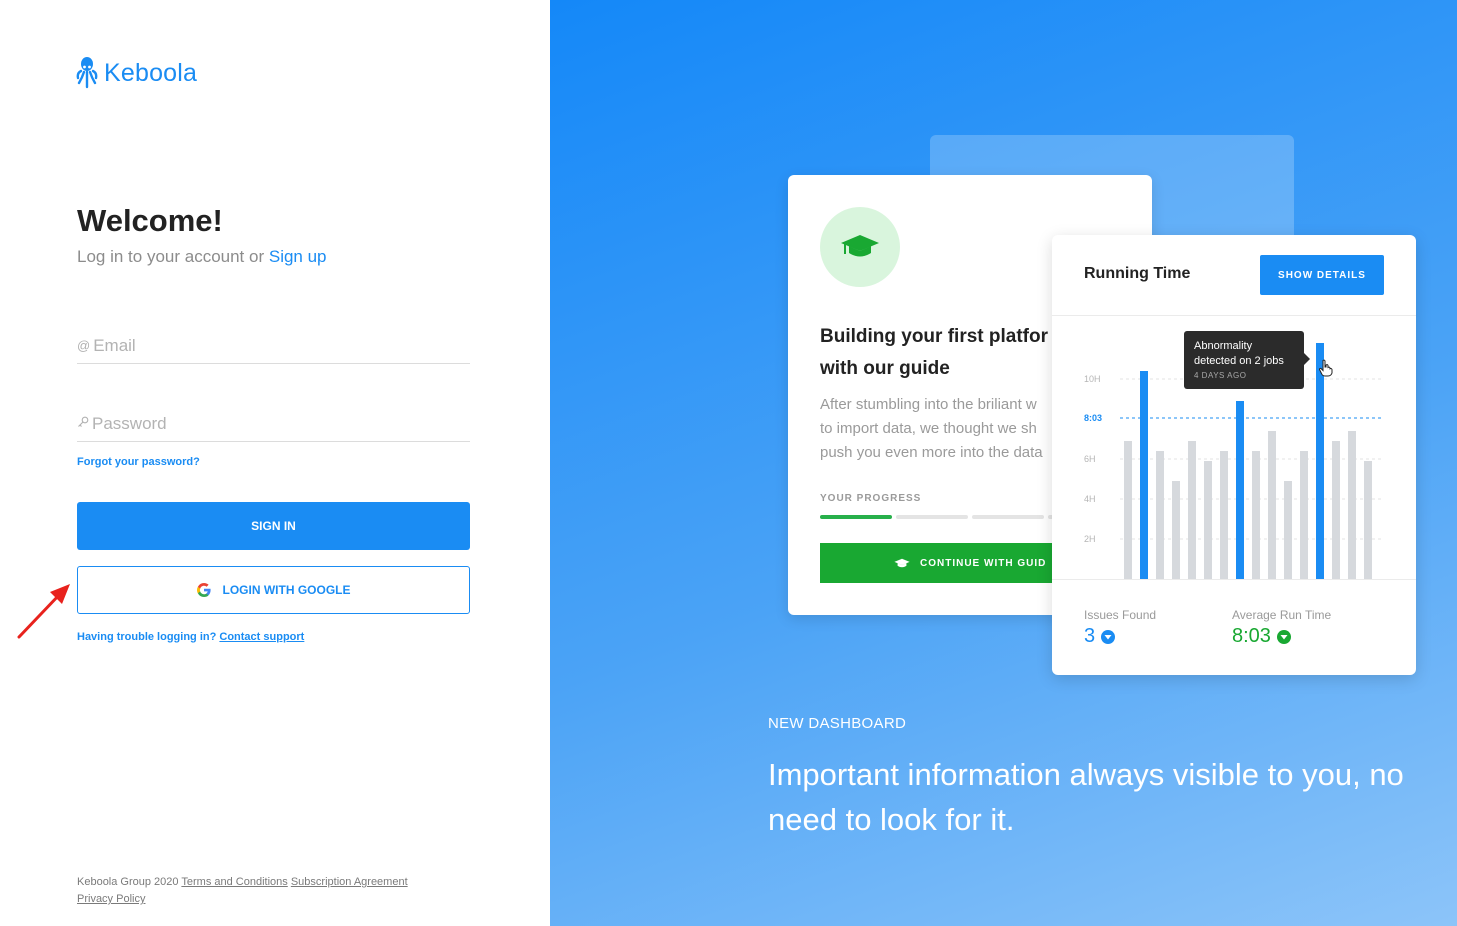 Image resolution: width=1457 pixels, height=926 pixels. What do you see at coordinates (349, 882) in the screenshot?
I see `subscription-agreement-link: Subscription Agreement` at bounding box center [349, 882].